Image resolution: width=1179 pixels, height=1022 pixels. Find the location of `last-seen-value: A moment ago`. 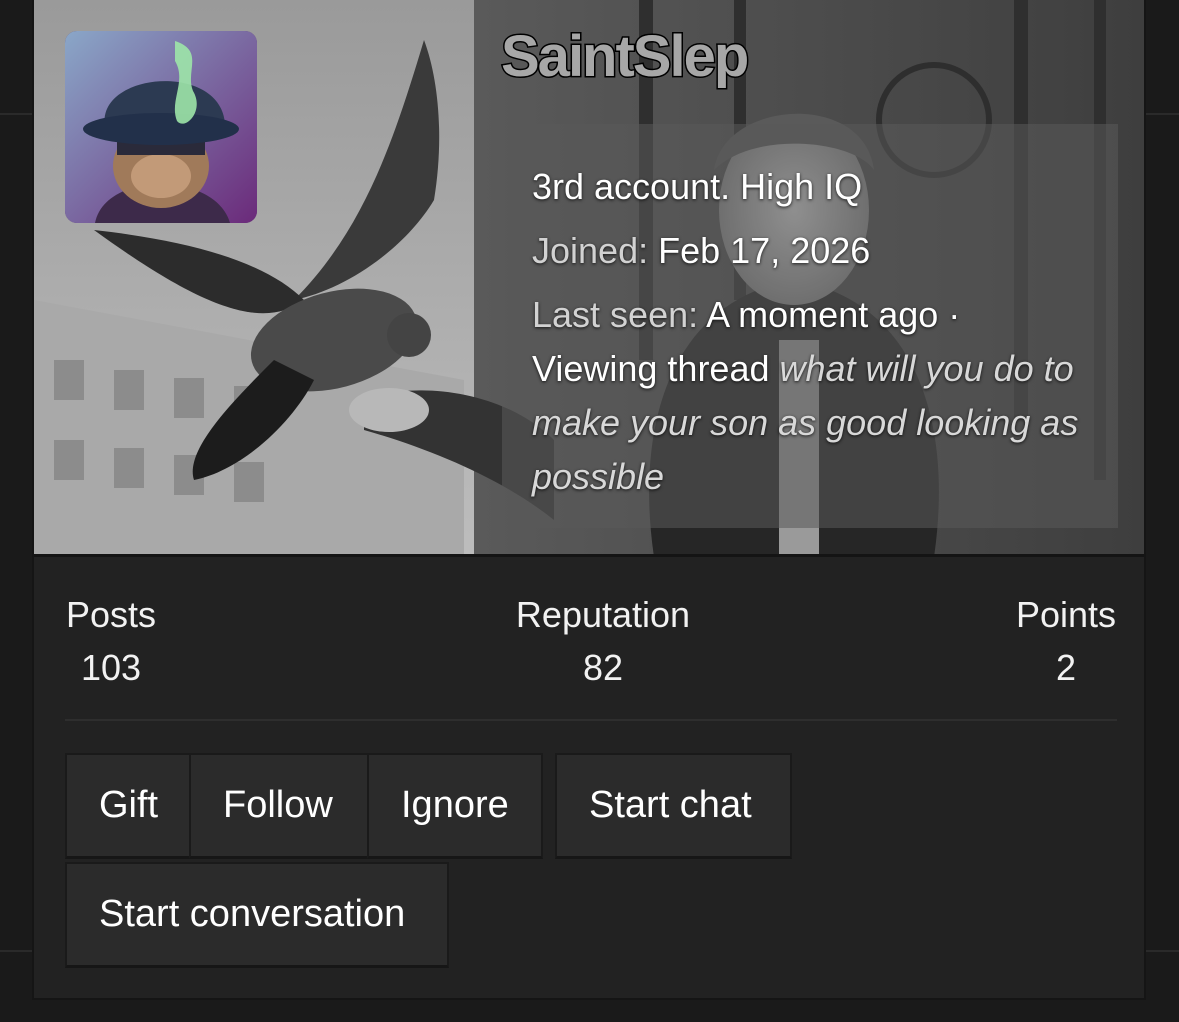

last-seen-value: A moment ago is located at coordinates (822, 314).